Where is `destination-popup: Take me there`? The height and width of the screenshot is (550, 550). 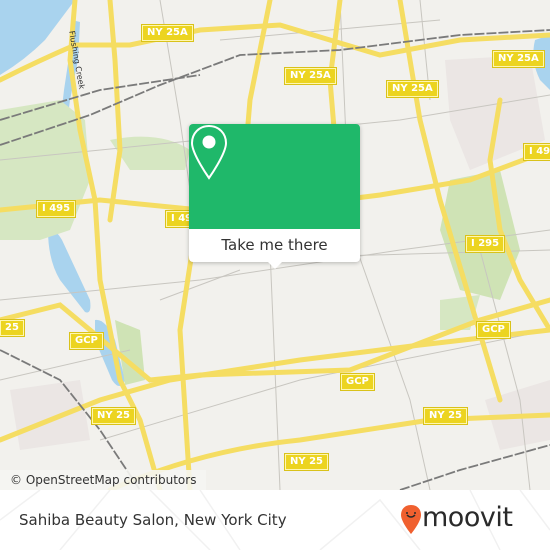 destination-popup: Take me there is located at coordinates (274, 193).